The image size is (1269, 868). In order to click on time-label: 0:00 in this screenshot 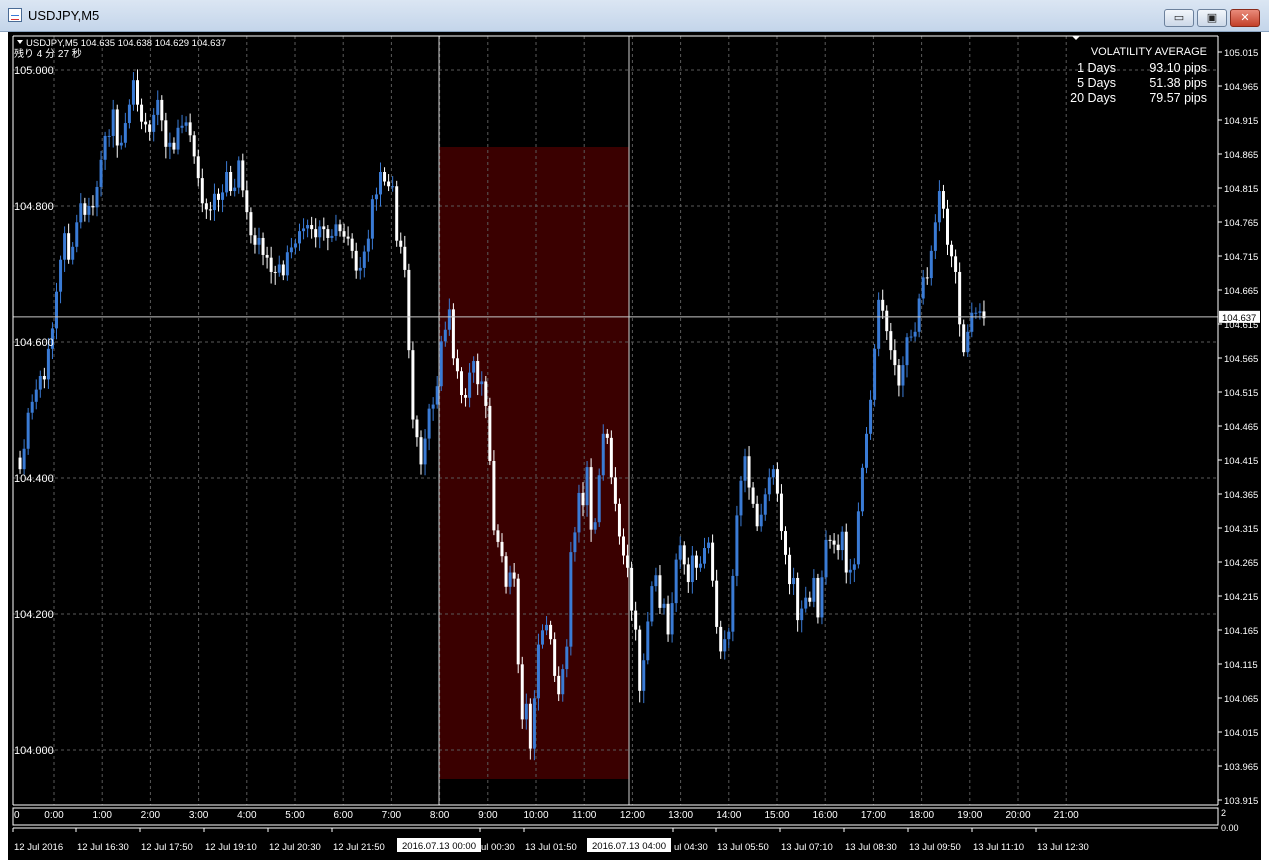, I will do `click(54, 815)`.